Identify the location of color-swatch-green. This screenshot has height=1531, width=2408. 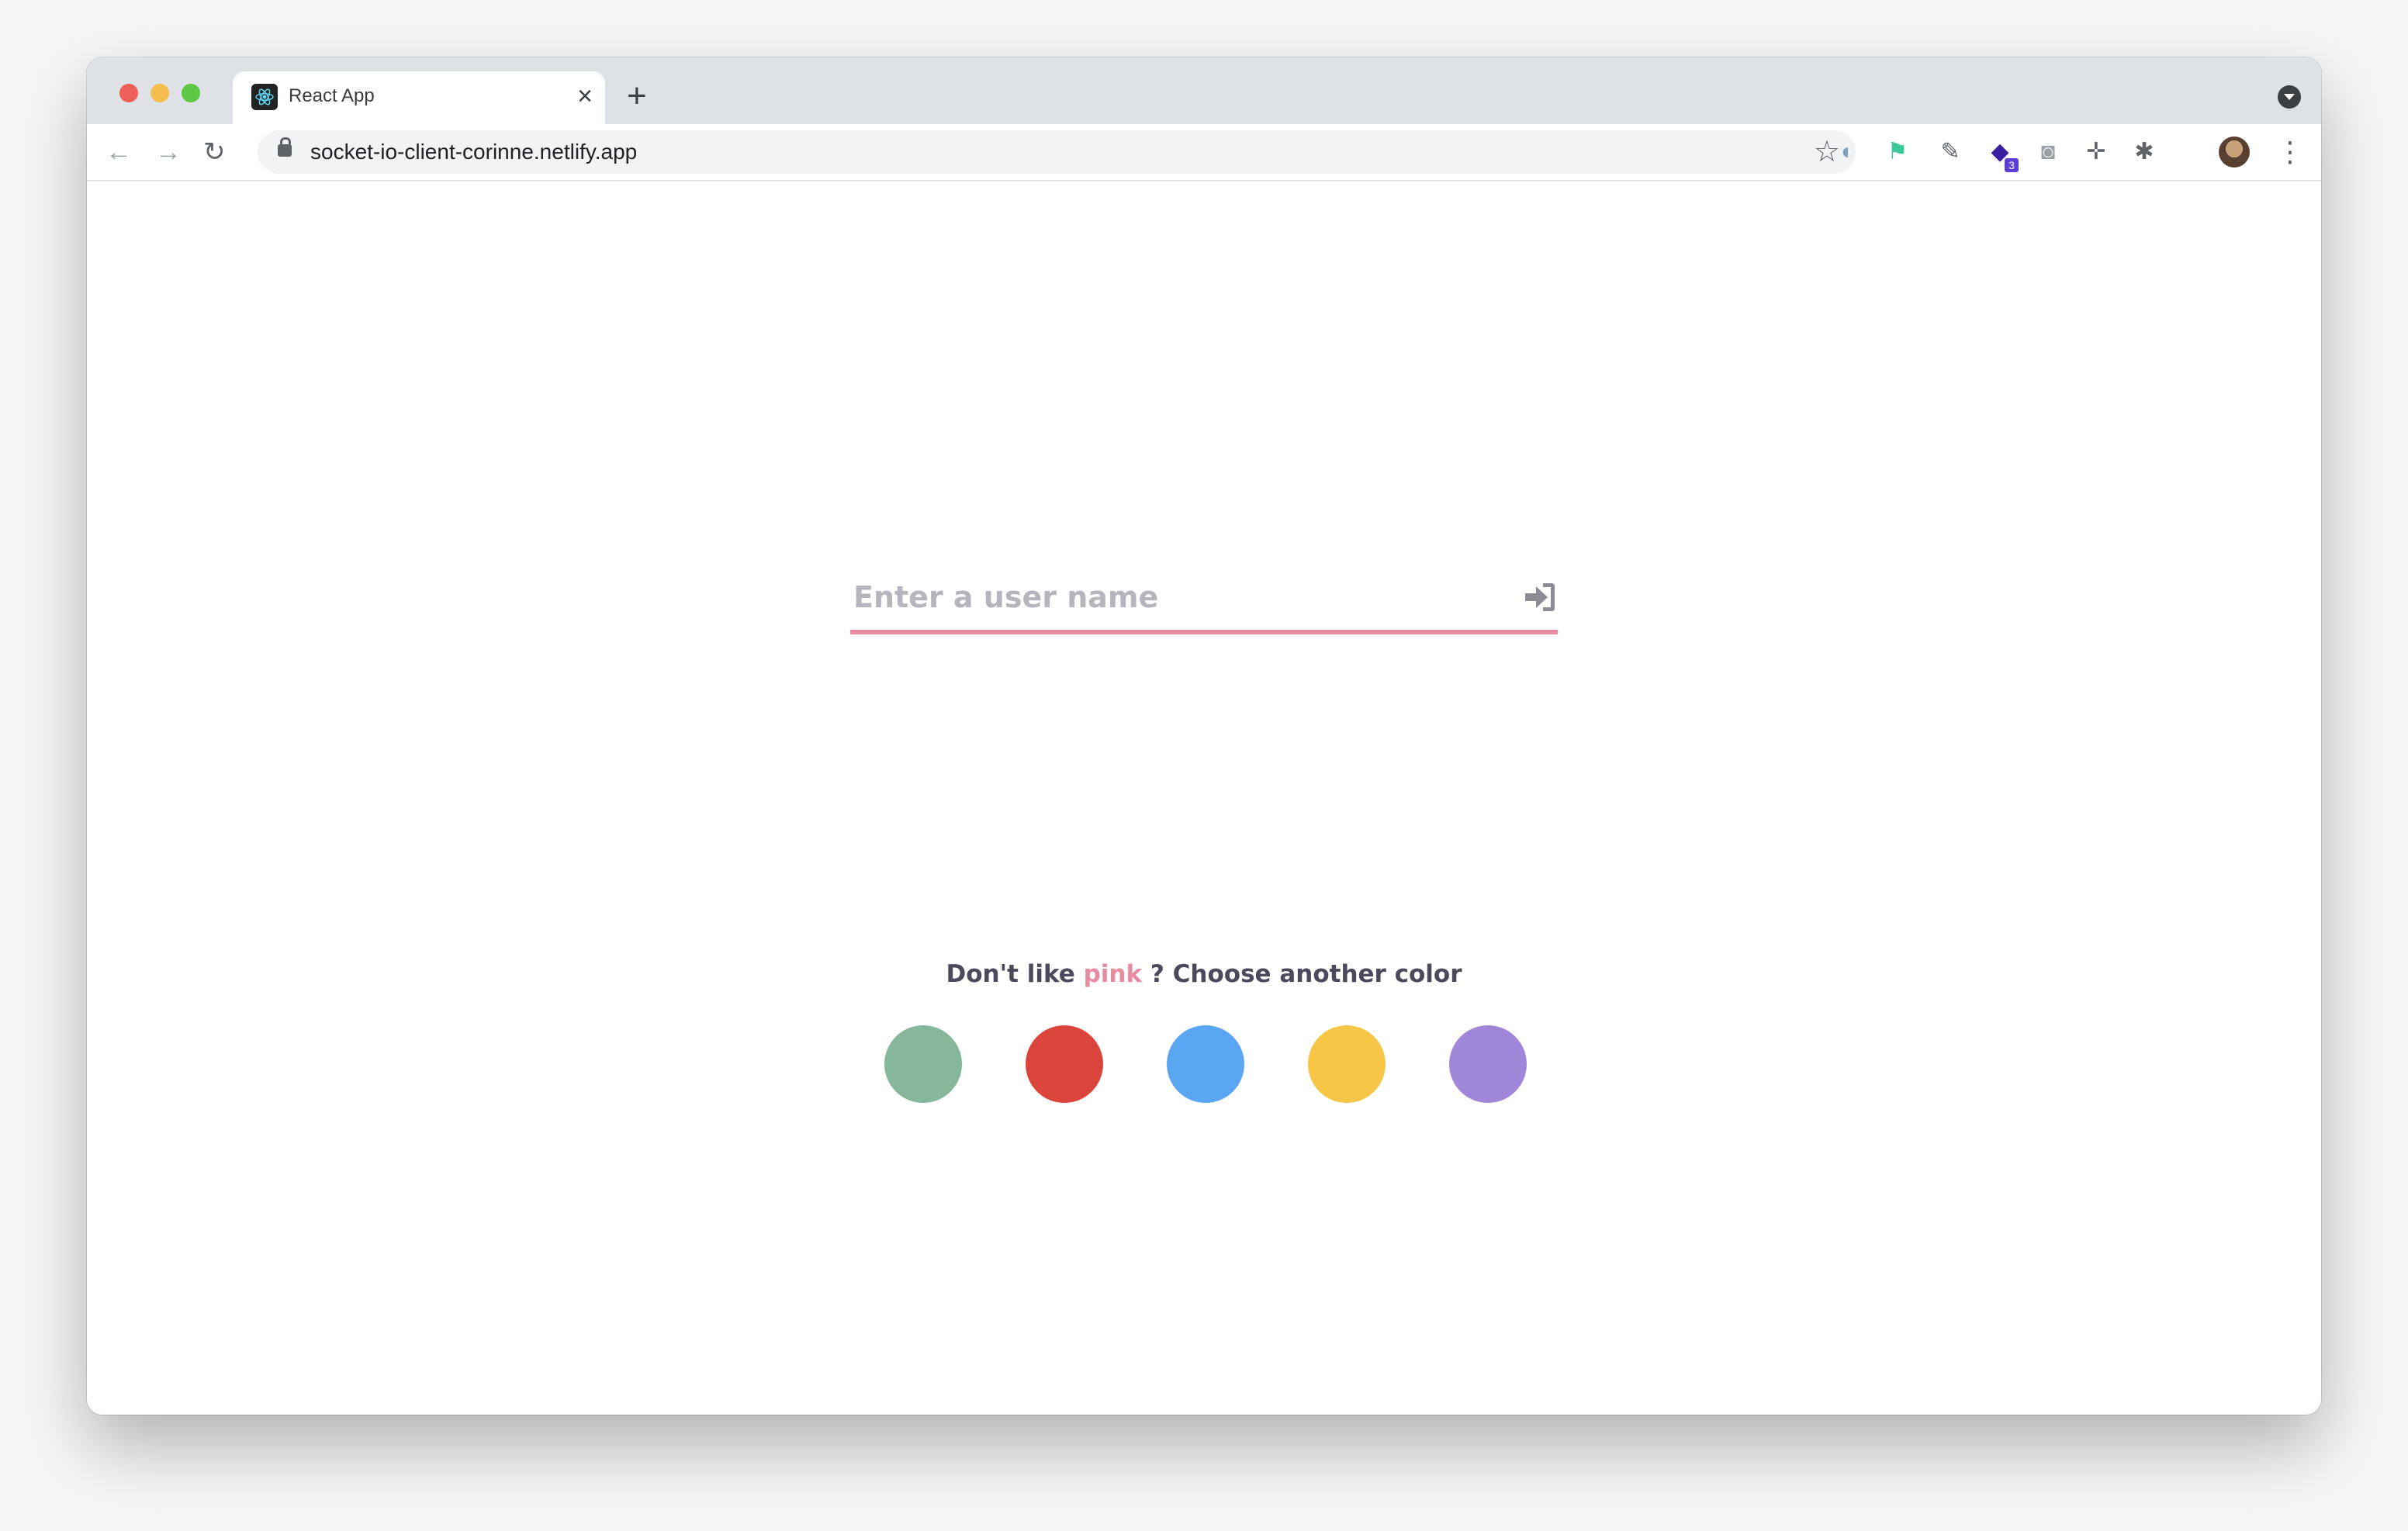
(923, 1064).